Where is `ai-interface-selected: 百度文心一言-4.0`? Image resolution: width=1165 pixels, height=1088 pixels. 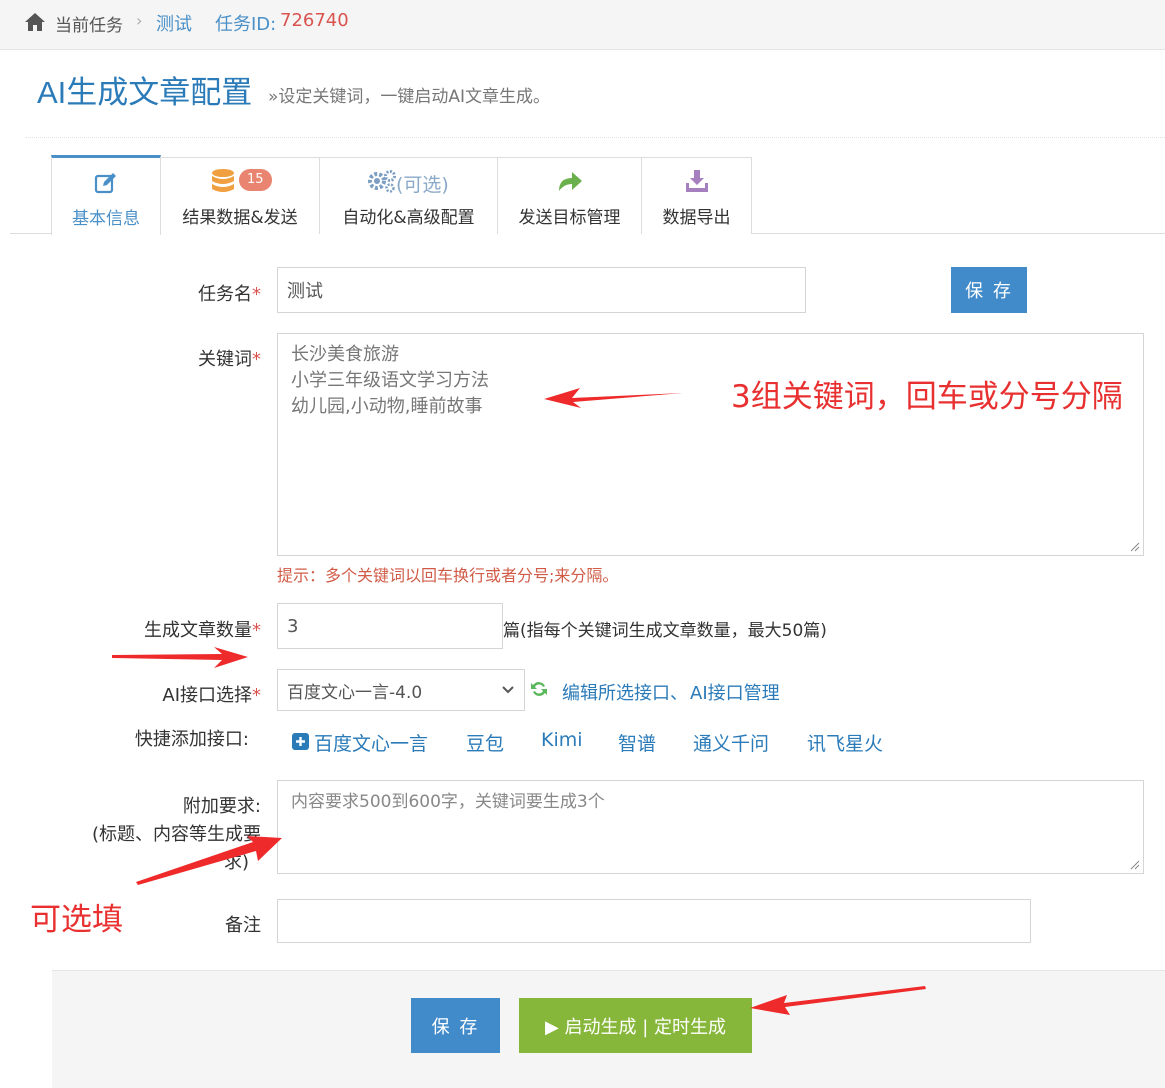
ai-interface-selected: 百度文心一言-4.0 is located at coordinates (355, 692).